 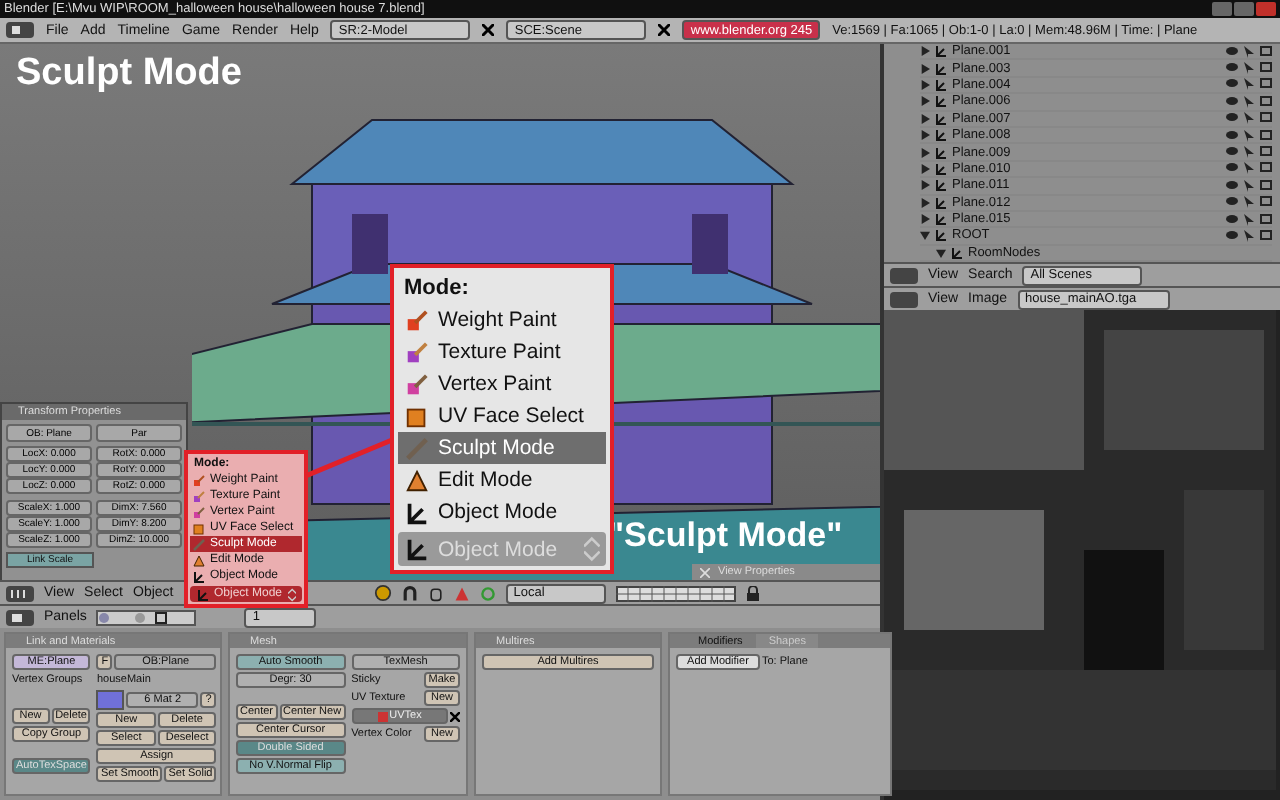 What do you see at coordinates (409, 593) in the screenshot?
I see `magnet-icon` at bounding box center [409, 593].